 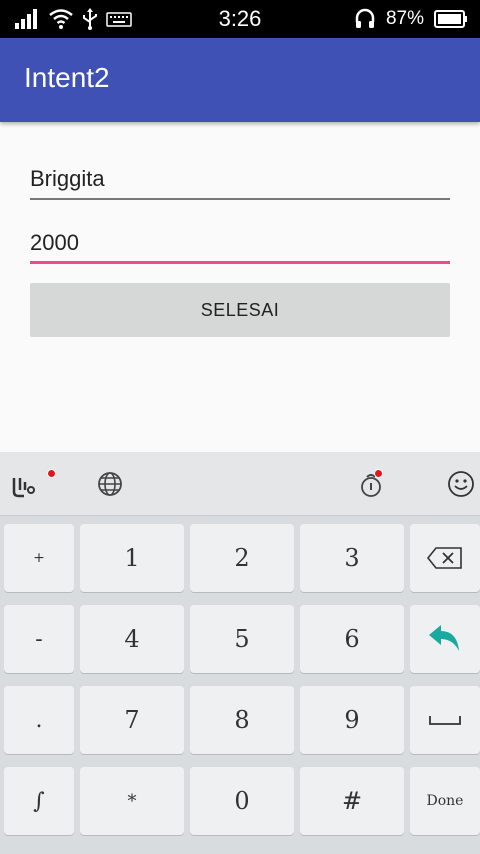 What do you see at coordinates (240, 80) in the screenshot?
I see `app-bar: Intent2` at bounding box center [240, 80].